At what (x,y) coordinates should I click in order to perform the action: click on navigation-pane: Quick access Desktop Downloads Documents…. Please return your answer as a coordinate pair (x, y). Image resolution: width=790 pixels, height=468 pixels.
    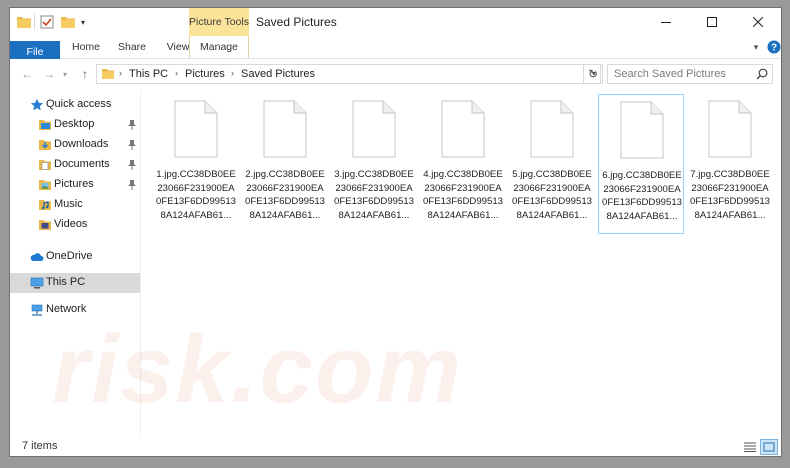
    Looking at the image, I should click on (75, 263).